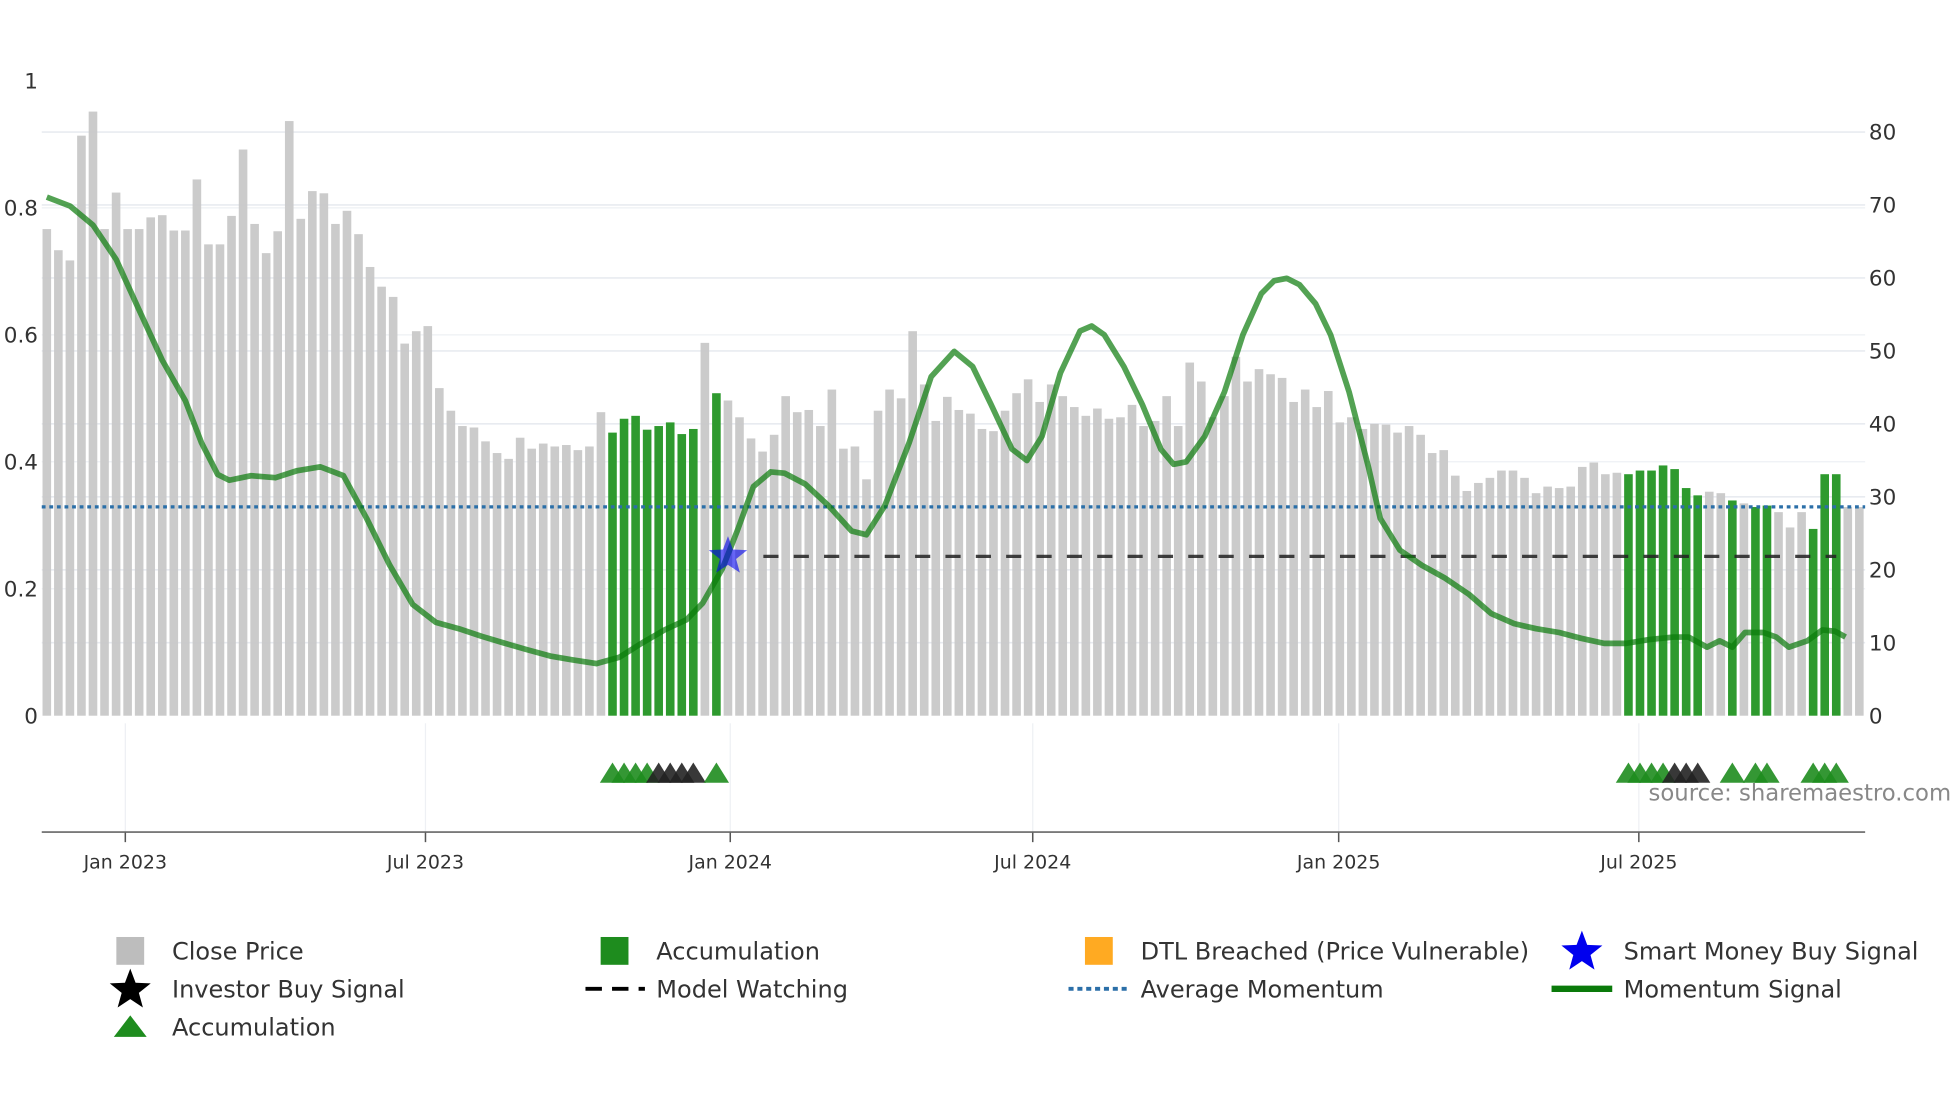  I want to click on accumulation-swatch-icon, so click(614, 950).